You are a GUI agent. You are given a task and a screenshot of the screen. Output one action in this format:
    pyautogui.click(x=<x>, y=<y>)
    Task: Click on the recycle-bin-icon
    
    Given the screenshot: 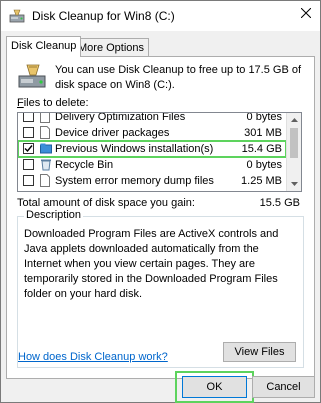 What is the action you would take?
    pyautogui.click(x=45, y=164)
    